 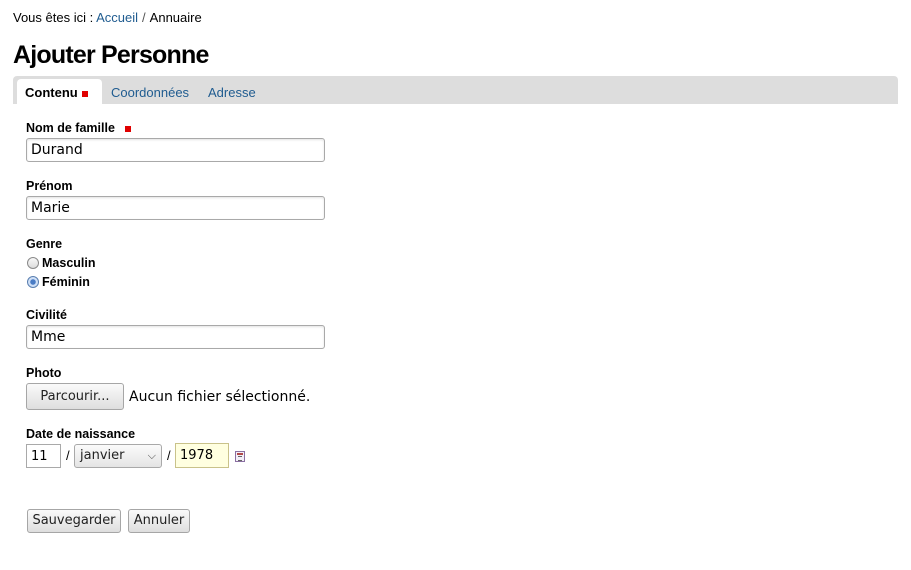 What do you see at coordinates (159, 521) in the screenshot?
I see `cancel-button: Annuler` at bounding box center [159, 521].